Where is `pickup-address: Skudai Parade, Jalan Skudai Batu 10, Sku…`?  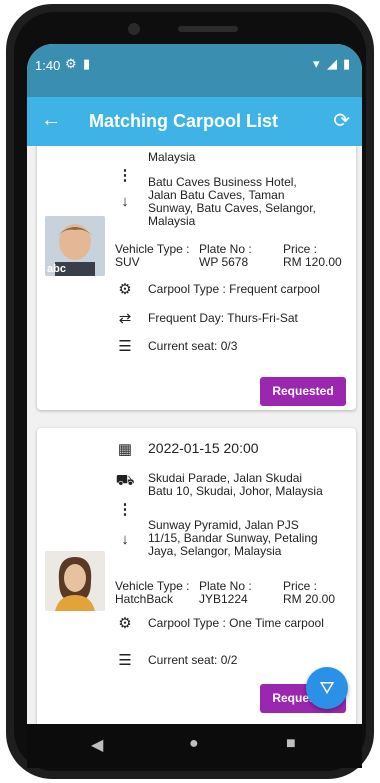 pickup-address: Skudai Parade, Jalan Skudai Batu 10, Sku… is located at coordinates (235, 484).